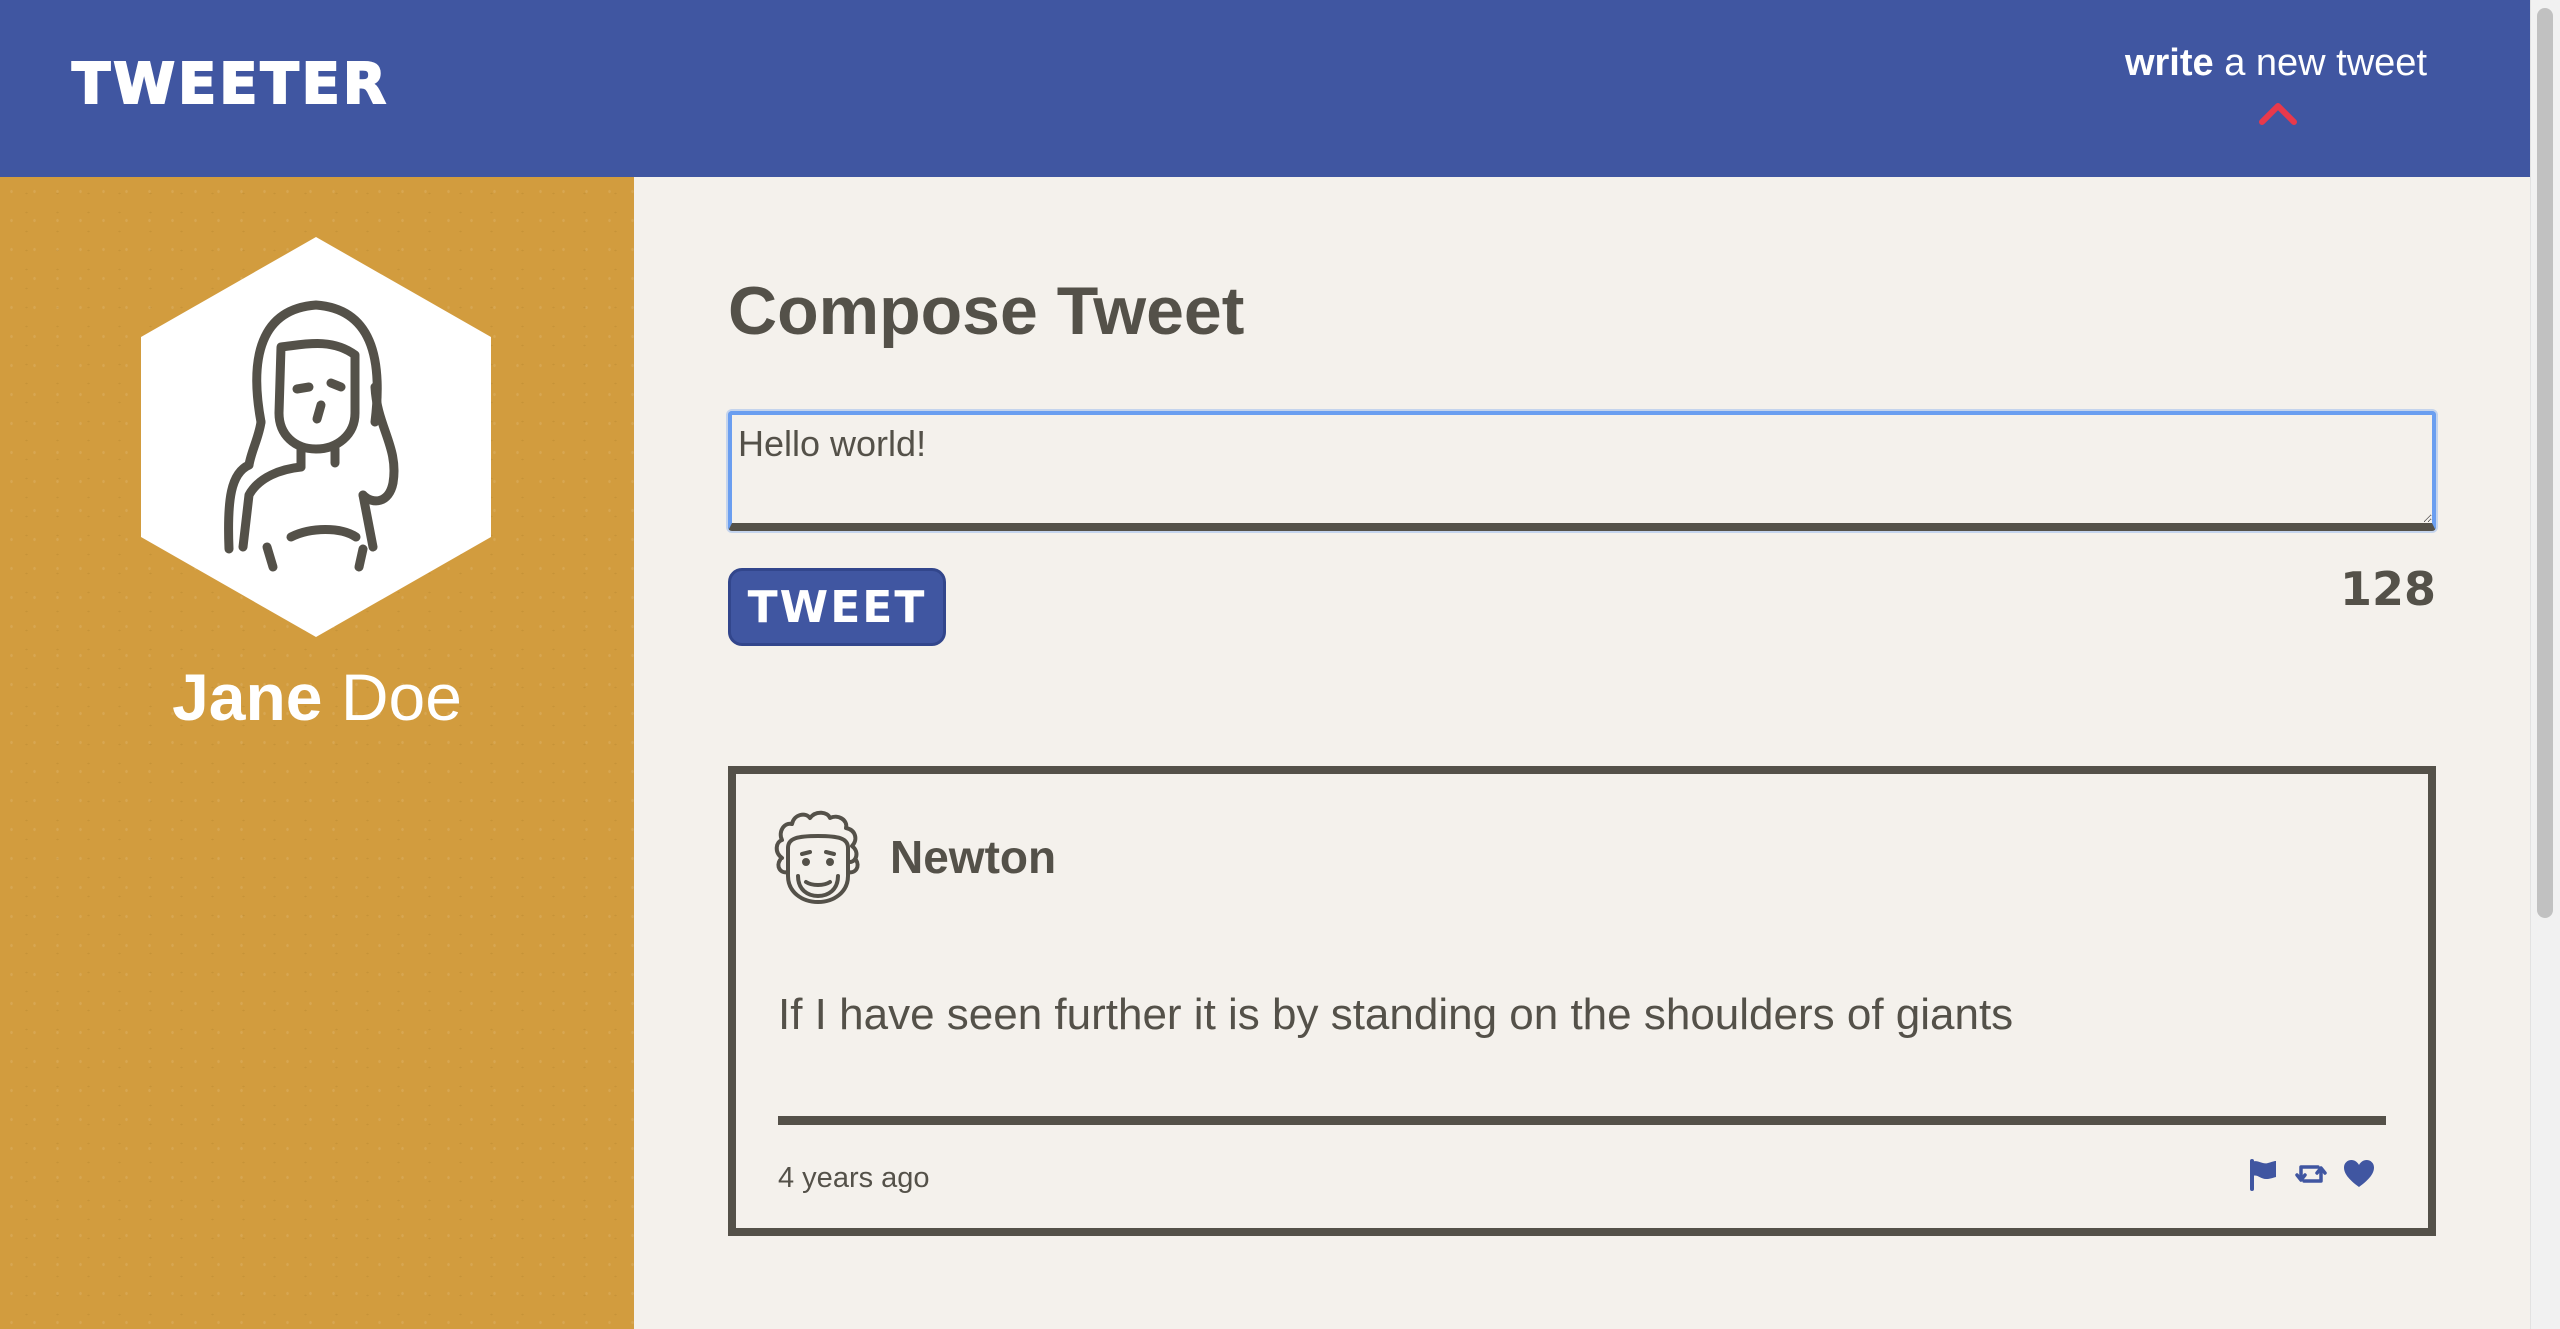  What do you see at coordinates (817, 857) in the screenshot?
I see `tweet-author-avatar-icon` at bounding box center [817, 857].